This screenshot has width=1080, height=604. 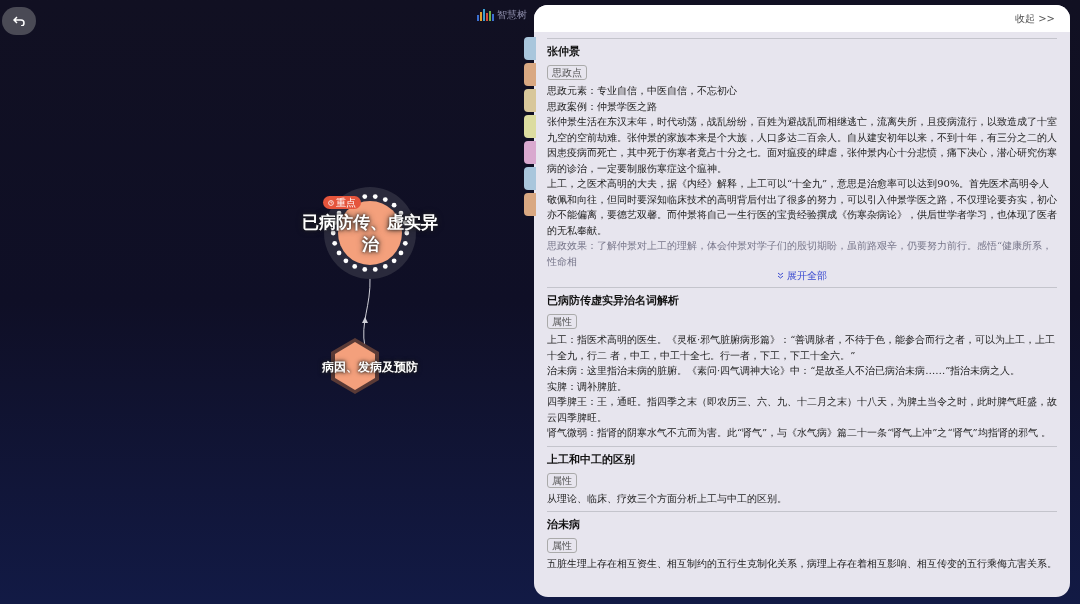 What do you see at coordinates (564, 525) in the screenshot?
I see `section-title: 治未病` at bounding box center [564, 525].